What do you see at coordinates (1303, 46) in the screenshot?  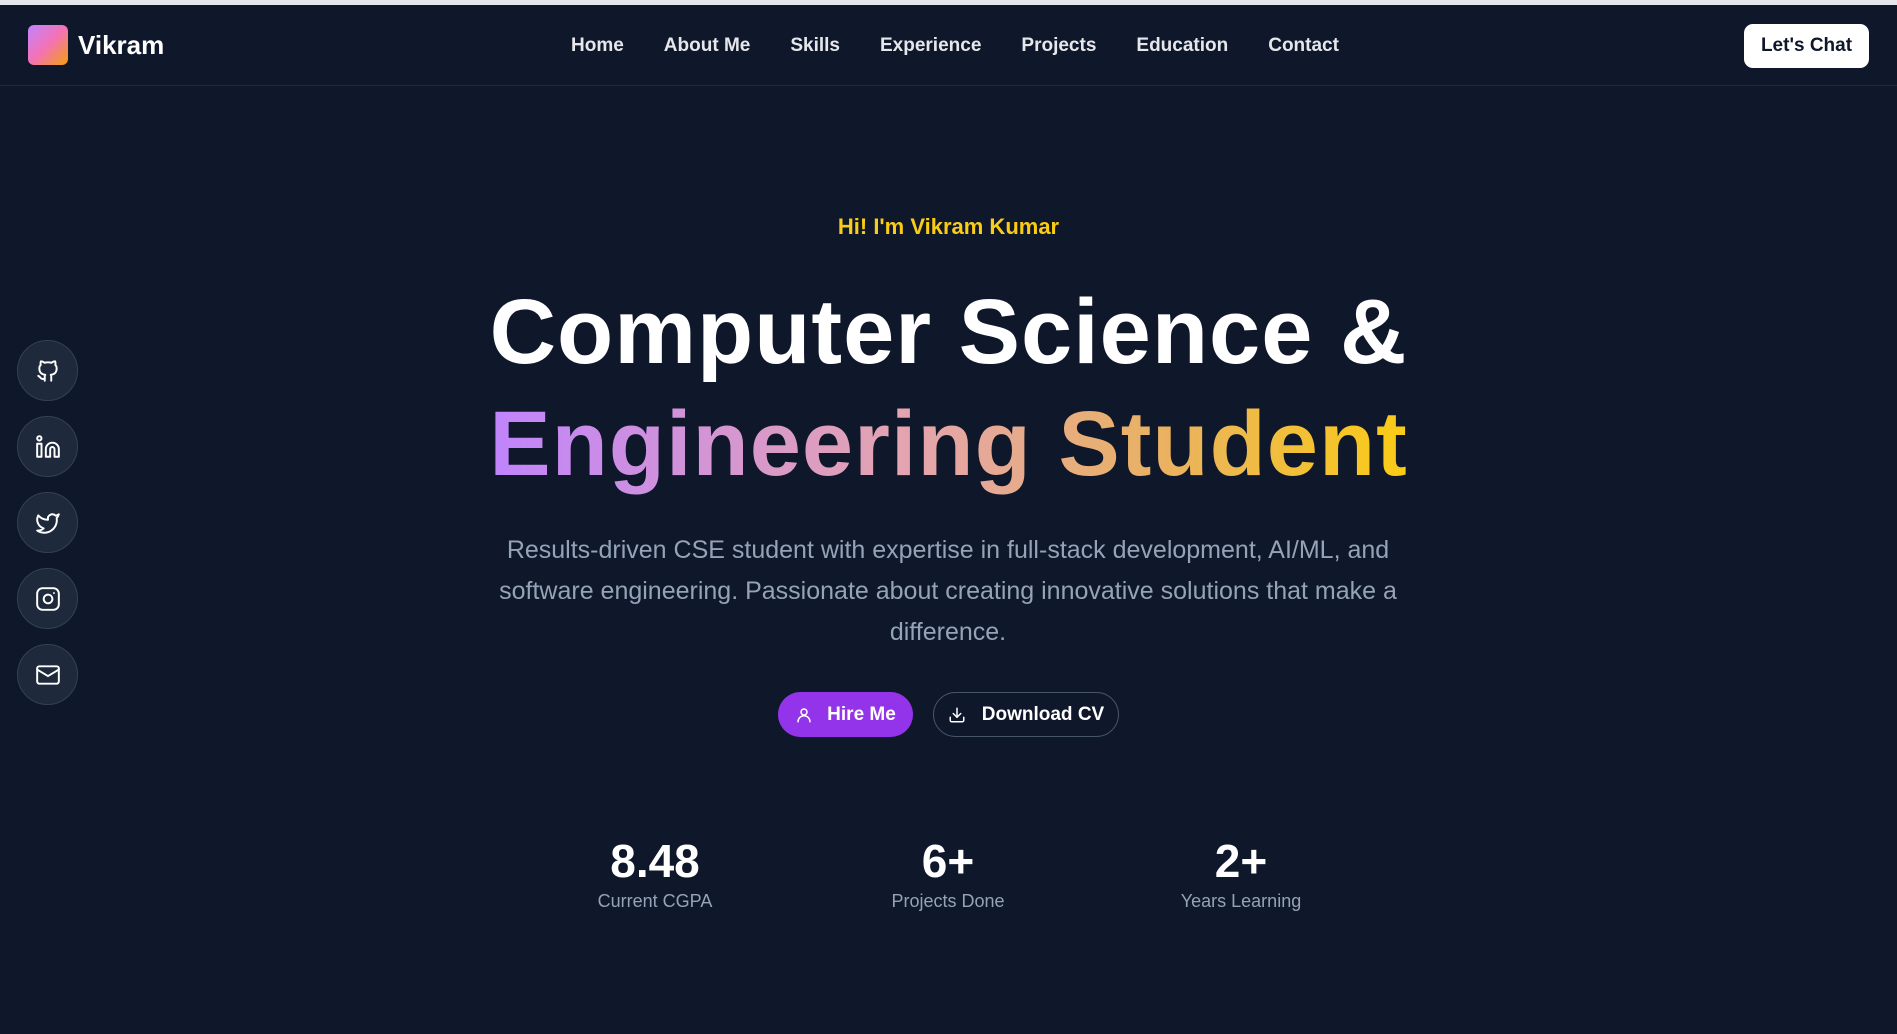 I see `nav-link-contact: Contact` at bounding box center [1303, 46].